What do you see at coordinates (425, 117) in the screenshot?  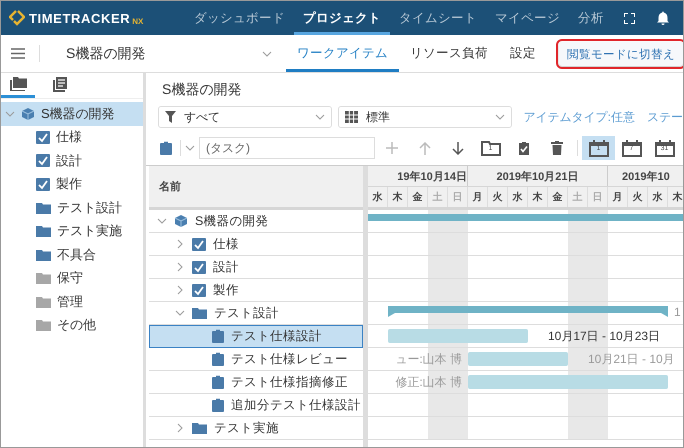 I see `view-dropdown: 標準` at bounding box center [425, 117].